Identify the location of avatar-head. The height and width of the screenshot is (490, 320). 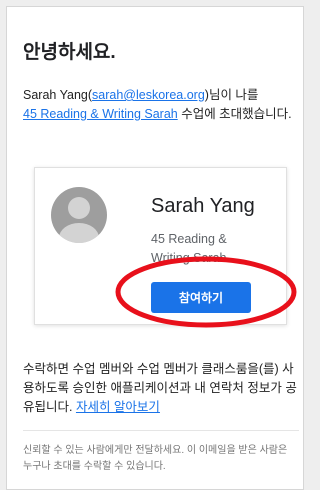
(79, 208).